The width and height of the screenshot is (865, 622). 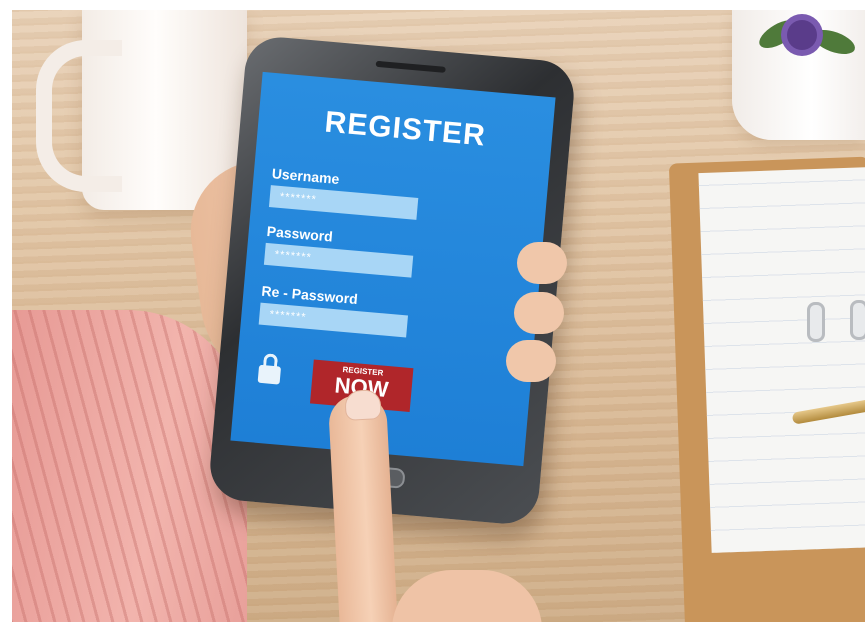 What do you see at coordinates (269, 374) in the screenshot?
I see `lock-icon` at bounding box center [269, 374].